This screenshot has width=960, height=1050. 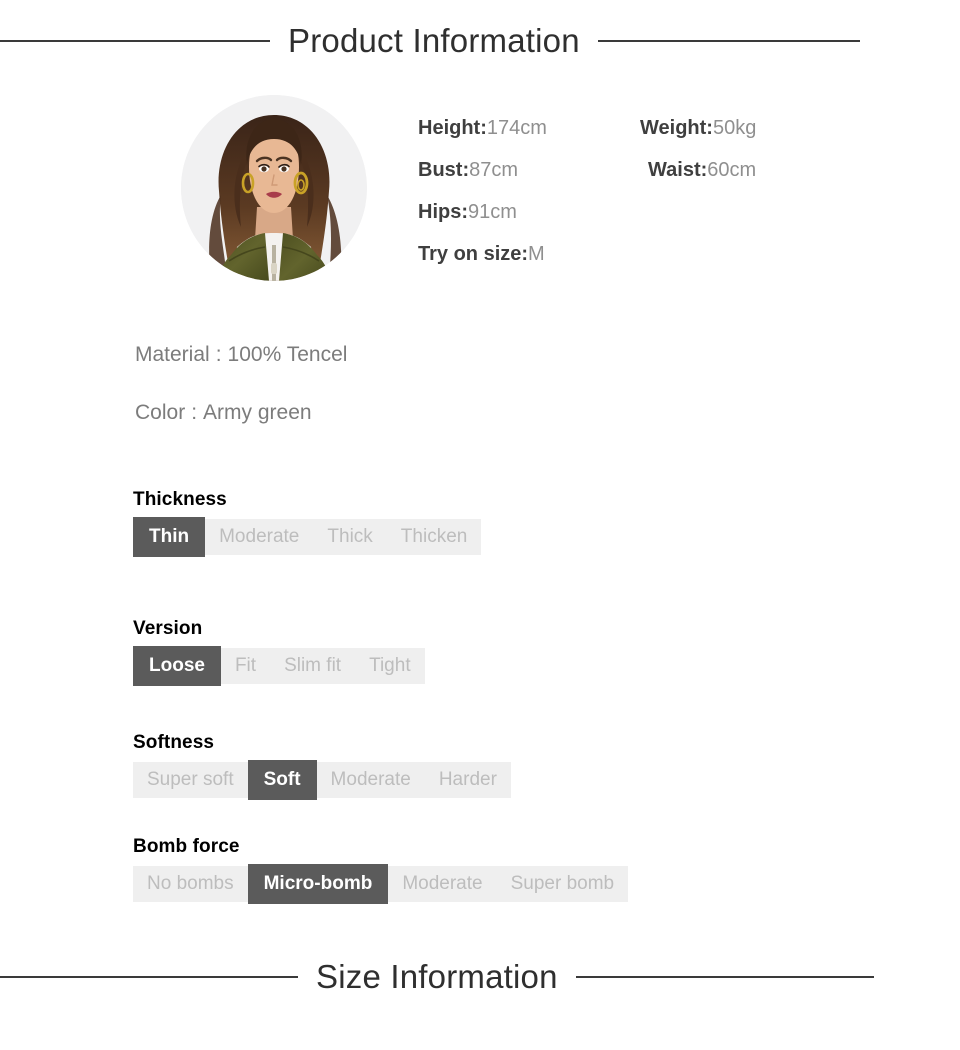 What do you see at coordinates (172, 354) in the screenshot?
I see `spec-label: Material` at bounding box center [172, 354].